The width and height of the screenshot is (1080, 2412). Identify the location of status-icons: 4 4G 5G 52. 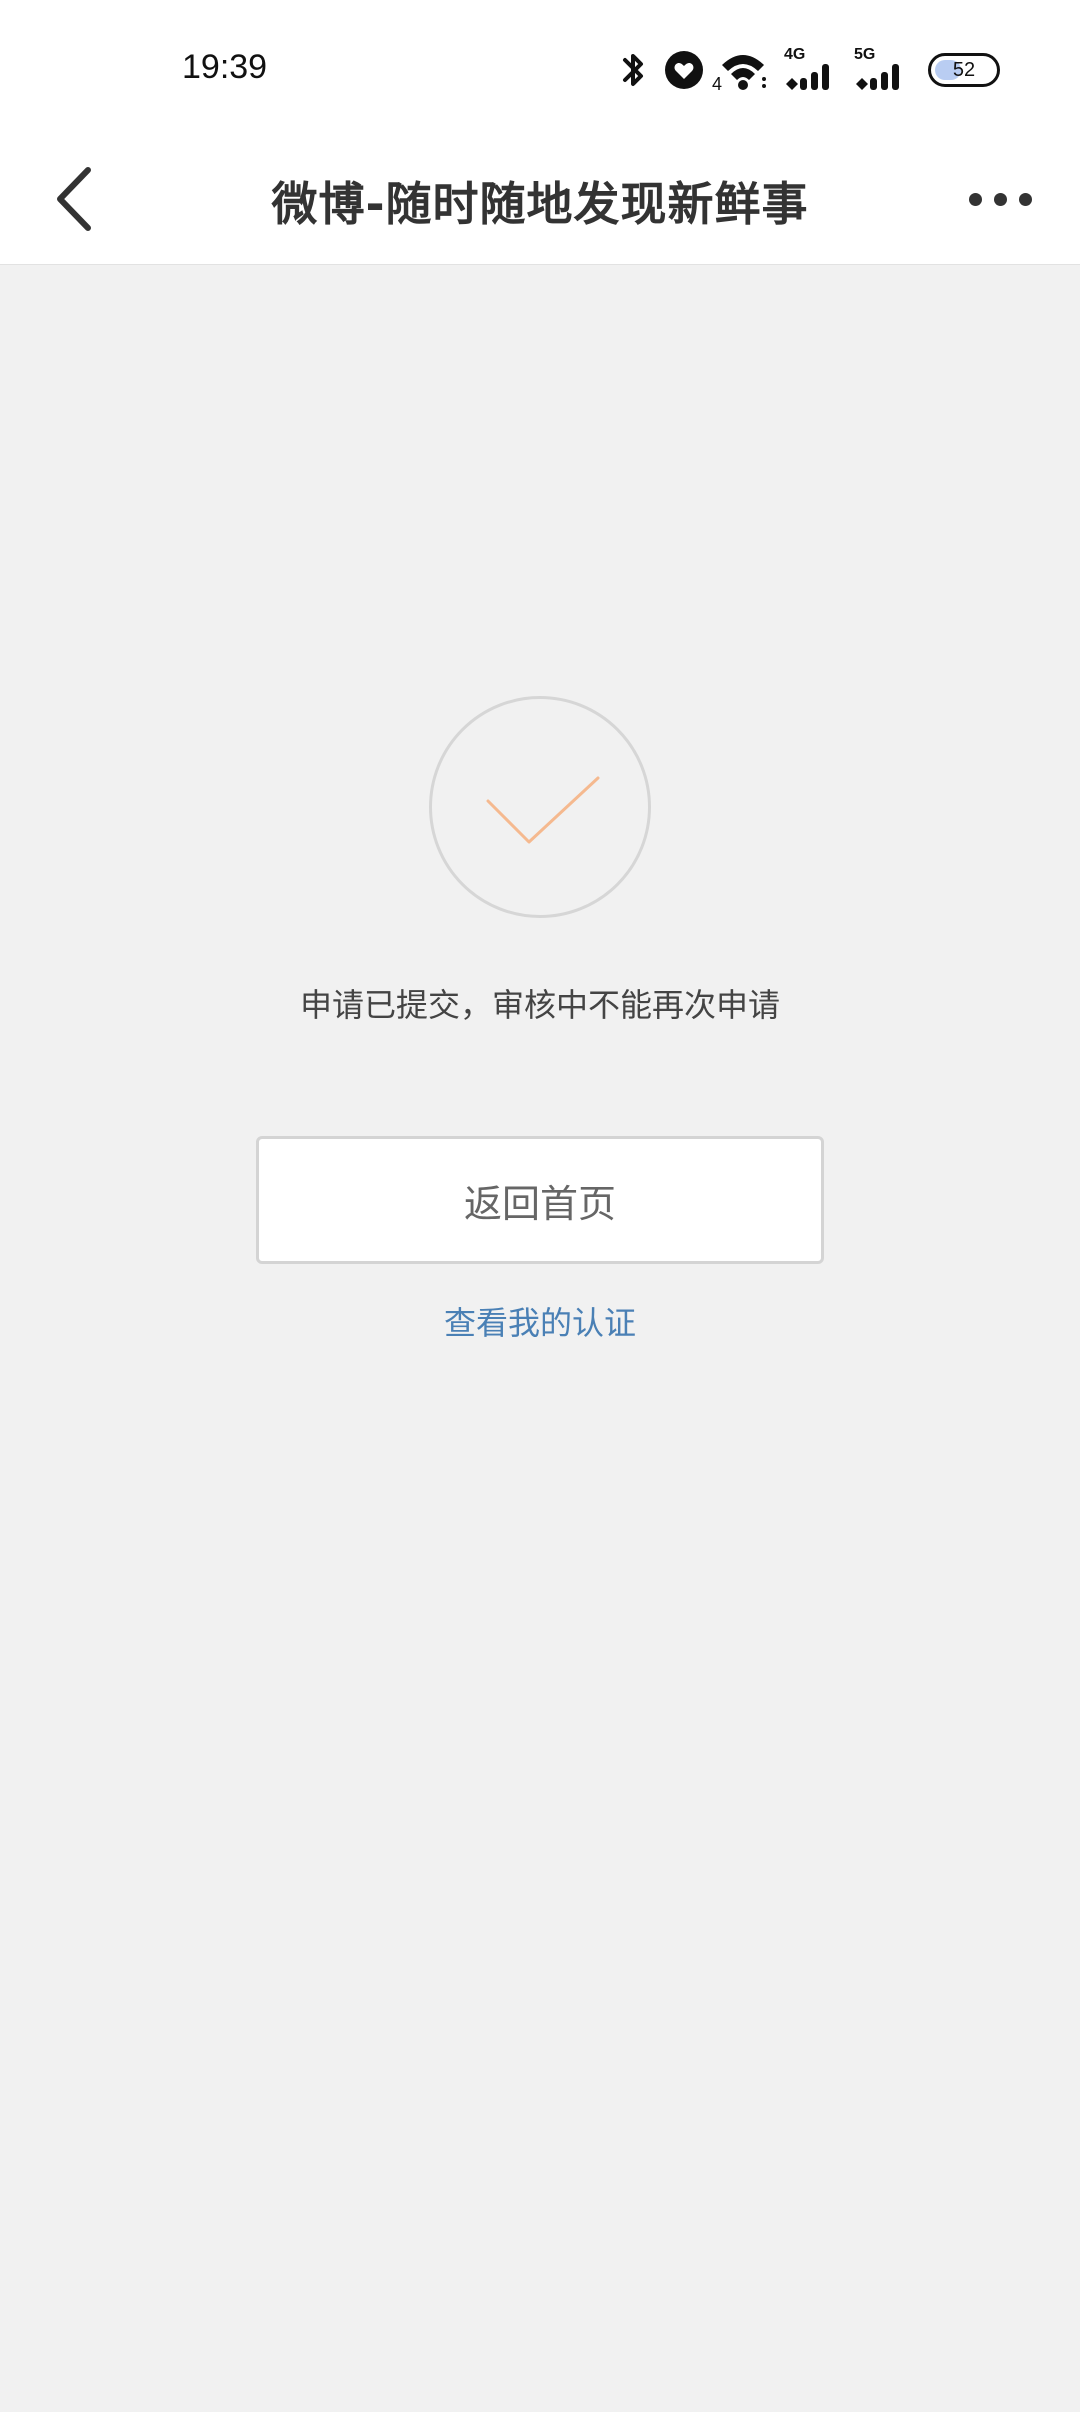
(808, 70).